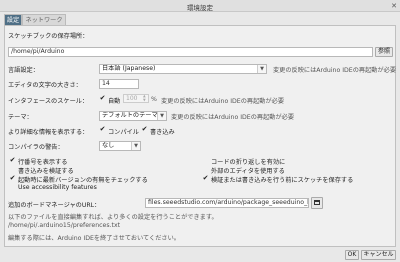 This screenshot has width=400, height=262. I want to click on compiler-warnings-label: コンパイラの警告：, so click(36, 147).